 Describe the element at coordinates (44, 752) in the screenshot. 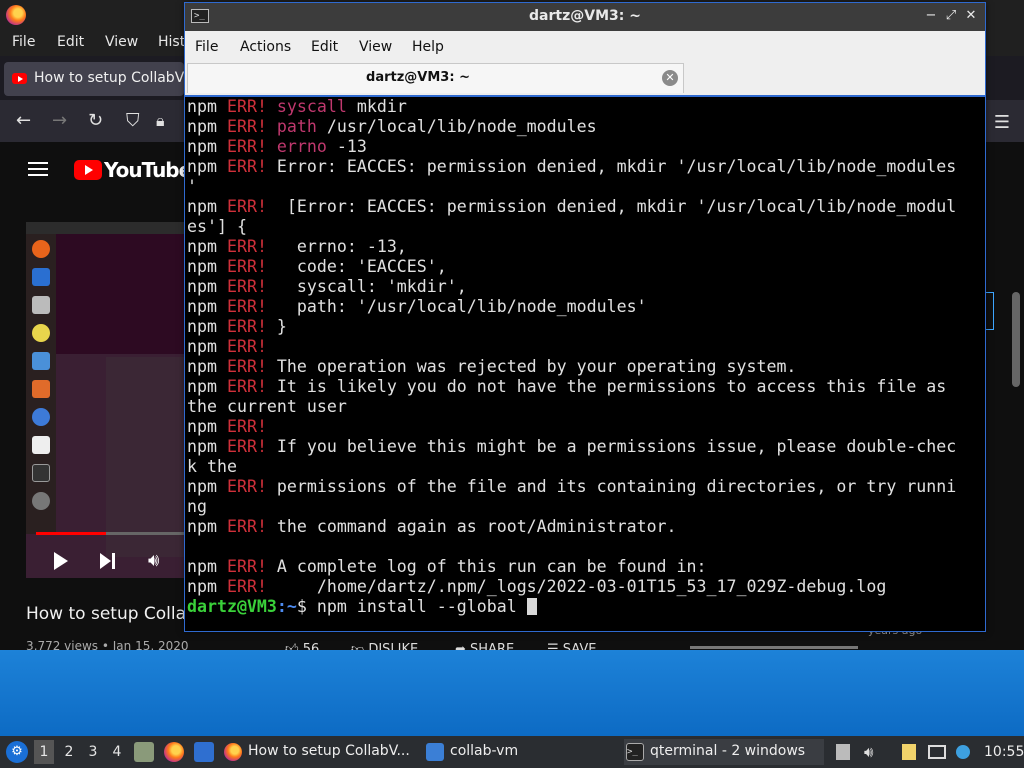

I see `workspace-1: 1` at that location.